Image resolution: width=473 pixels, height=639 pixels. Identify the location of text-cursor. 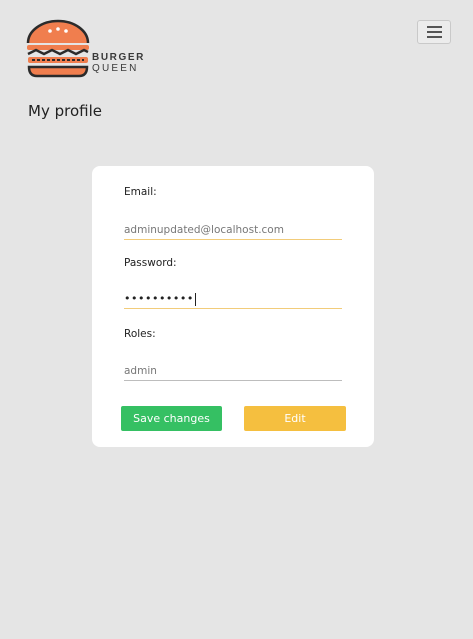
(195, 299).